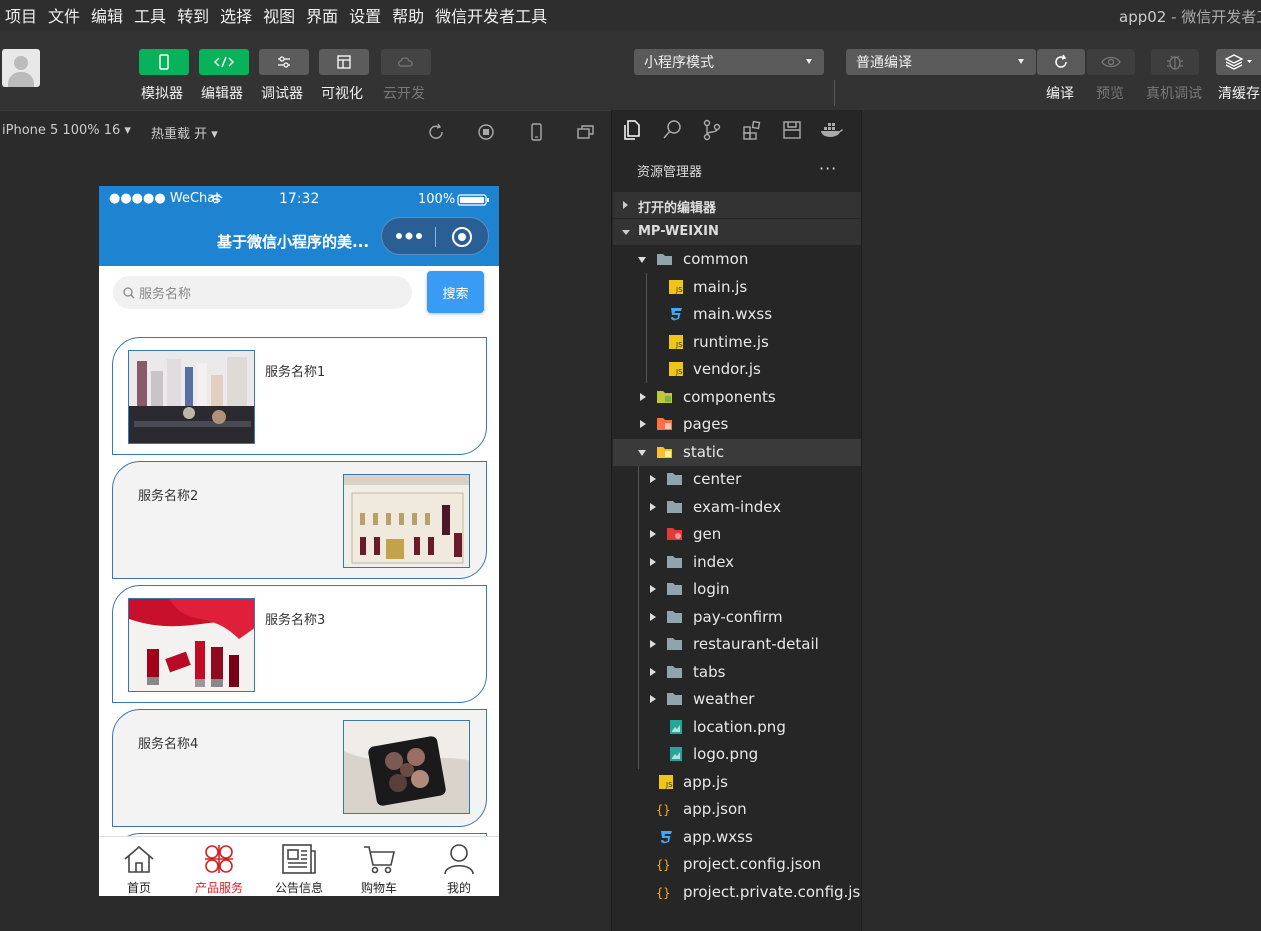  I want to click on tree-folder-components: components, so click(737, 397).